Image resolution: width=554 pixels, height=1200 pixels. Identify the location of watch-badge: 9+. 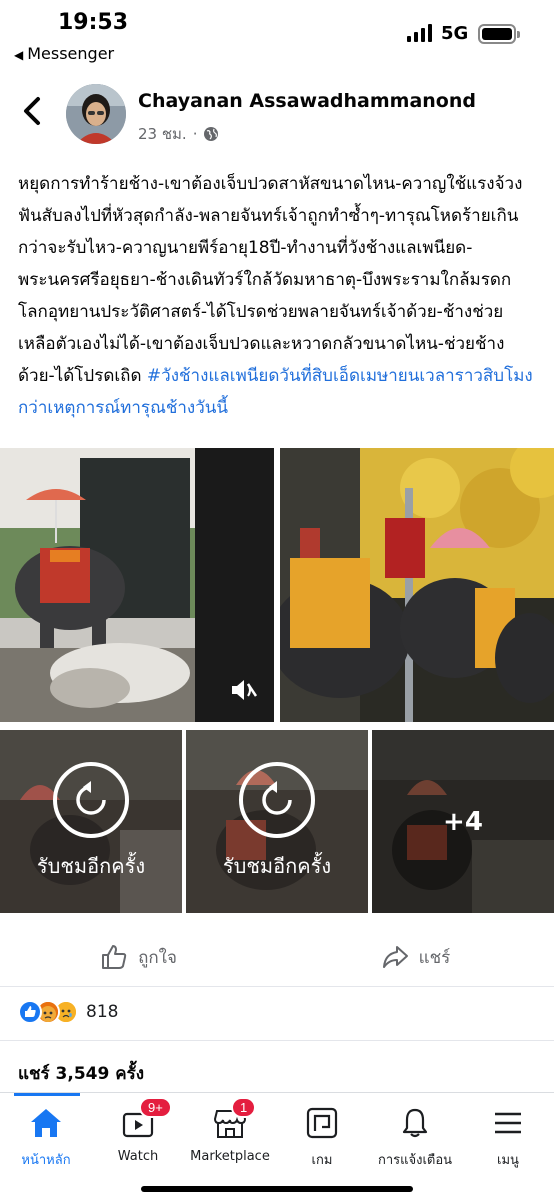
(155, 1107).